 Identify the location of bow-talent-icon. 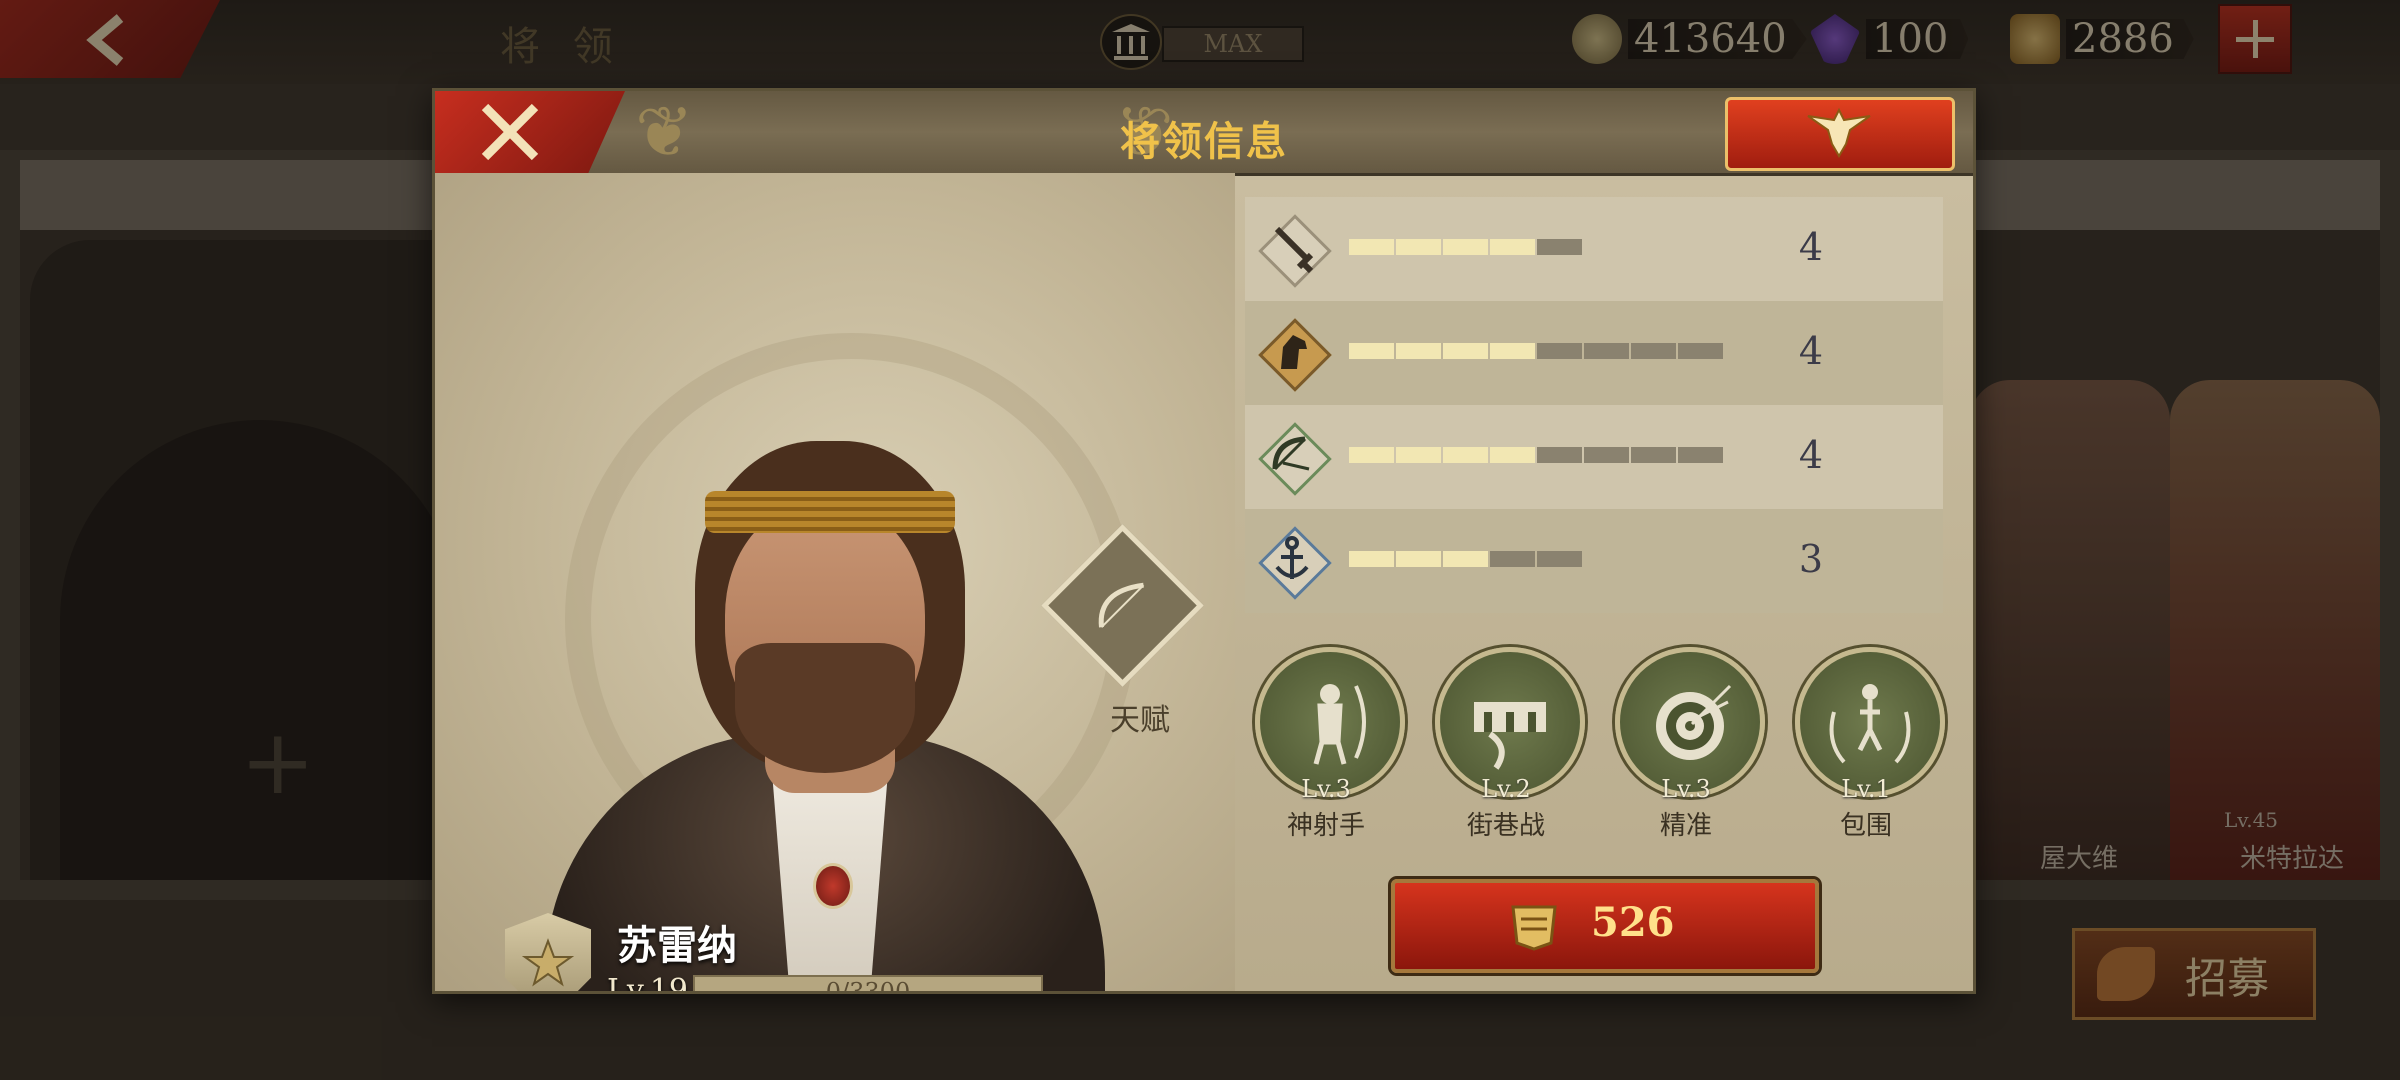
(1121, 605).